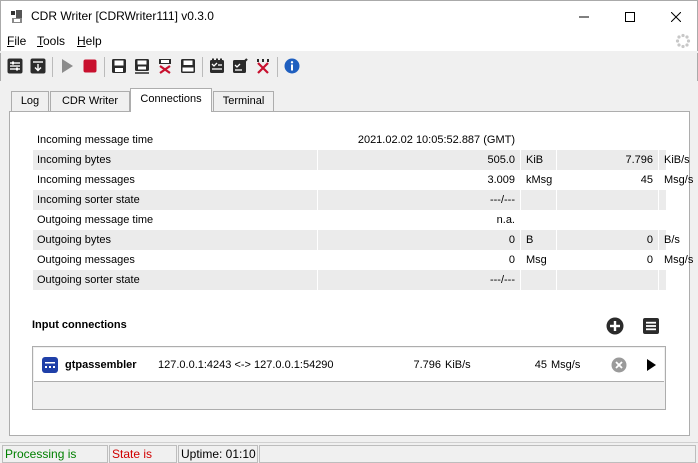  I want to click on stat-unit: kMsg, so click(539, 180).